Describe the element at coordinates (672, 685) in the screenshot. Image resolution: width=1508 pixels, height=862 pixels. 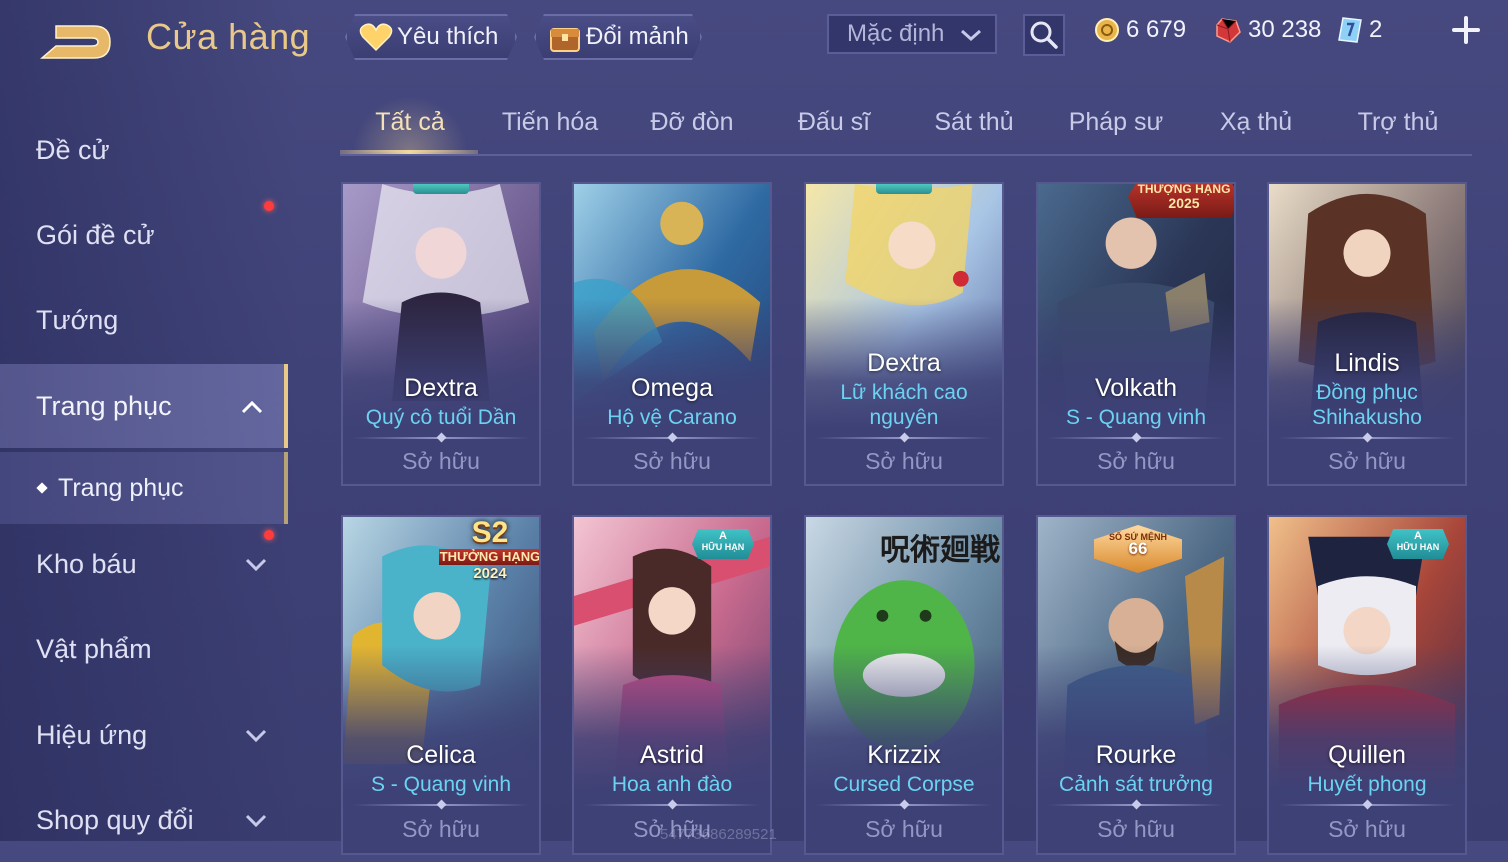
I see `skin-card: A HỮU HẠN Astrid Hoa anh đào Sở hữu` at that location.